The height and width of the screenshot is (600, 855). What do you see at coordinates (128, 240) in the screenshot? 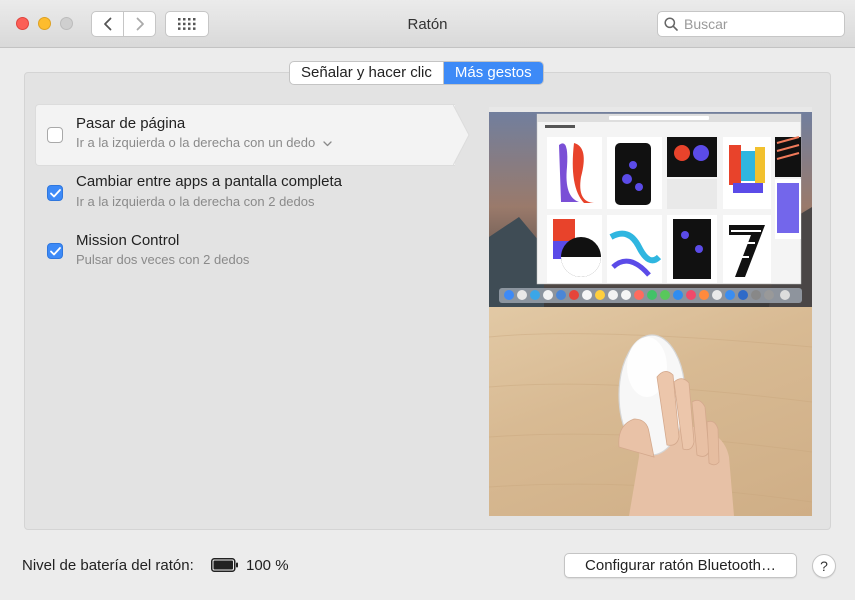
I see `gesture-title: Mission Control` at bounding box center [128, 240].